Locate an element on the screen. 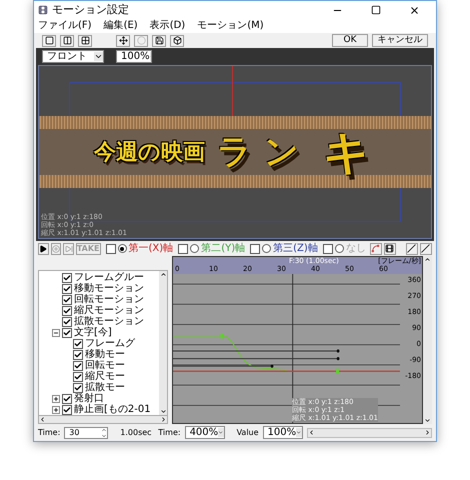  menu-item: 表示(D) is located at coordinates (168, 26).